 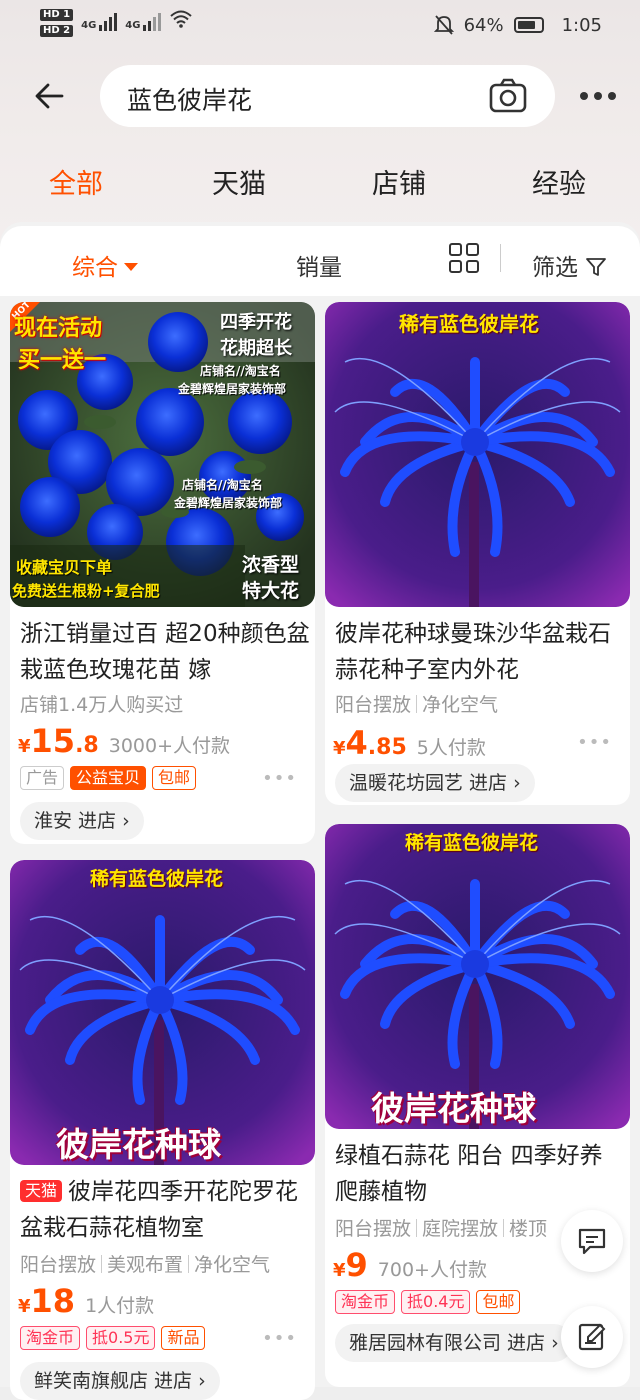 What do you see at coordinates (508, 96) in the screenshot?
I see `camera-icon` at bounding box center [508, 96].